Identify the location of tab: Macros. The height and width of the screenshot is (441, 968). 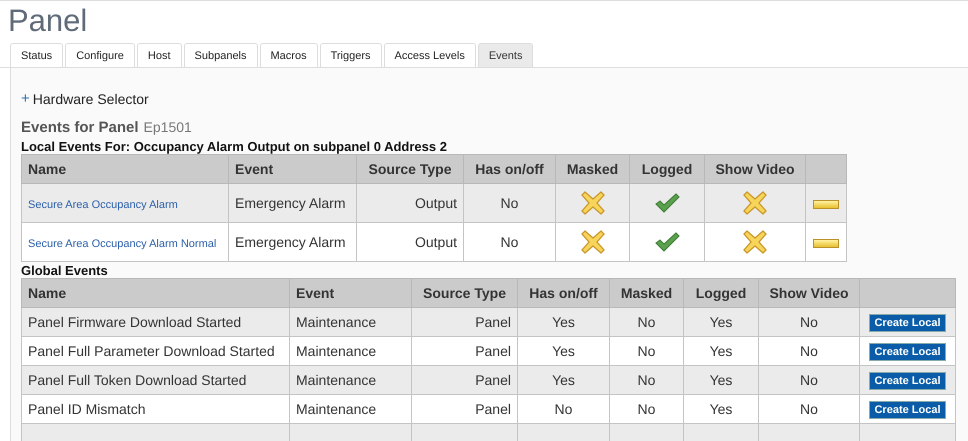
(289, 55).